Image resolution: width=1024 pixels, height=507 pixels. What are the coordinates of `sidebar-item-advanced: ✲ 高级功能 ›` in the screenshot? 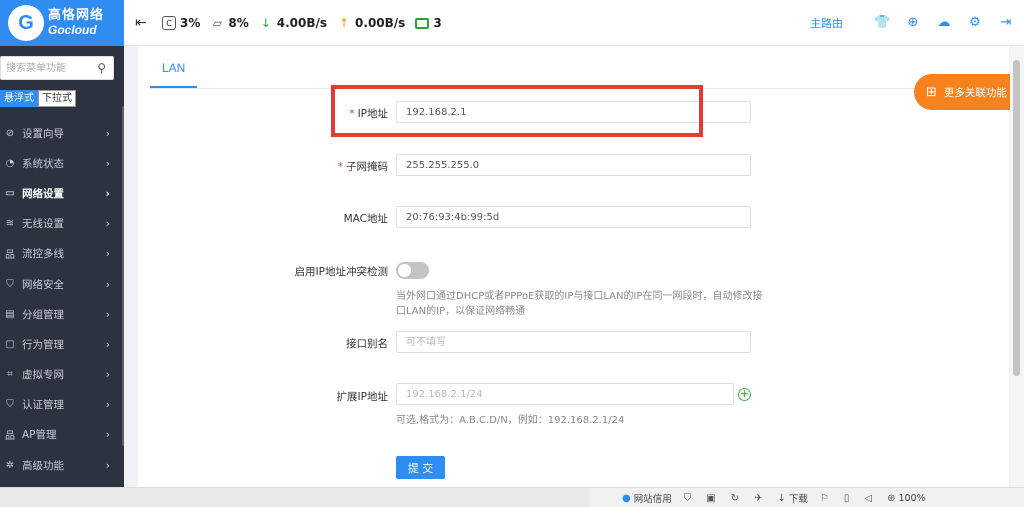 It's located at (62, 465).